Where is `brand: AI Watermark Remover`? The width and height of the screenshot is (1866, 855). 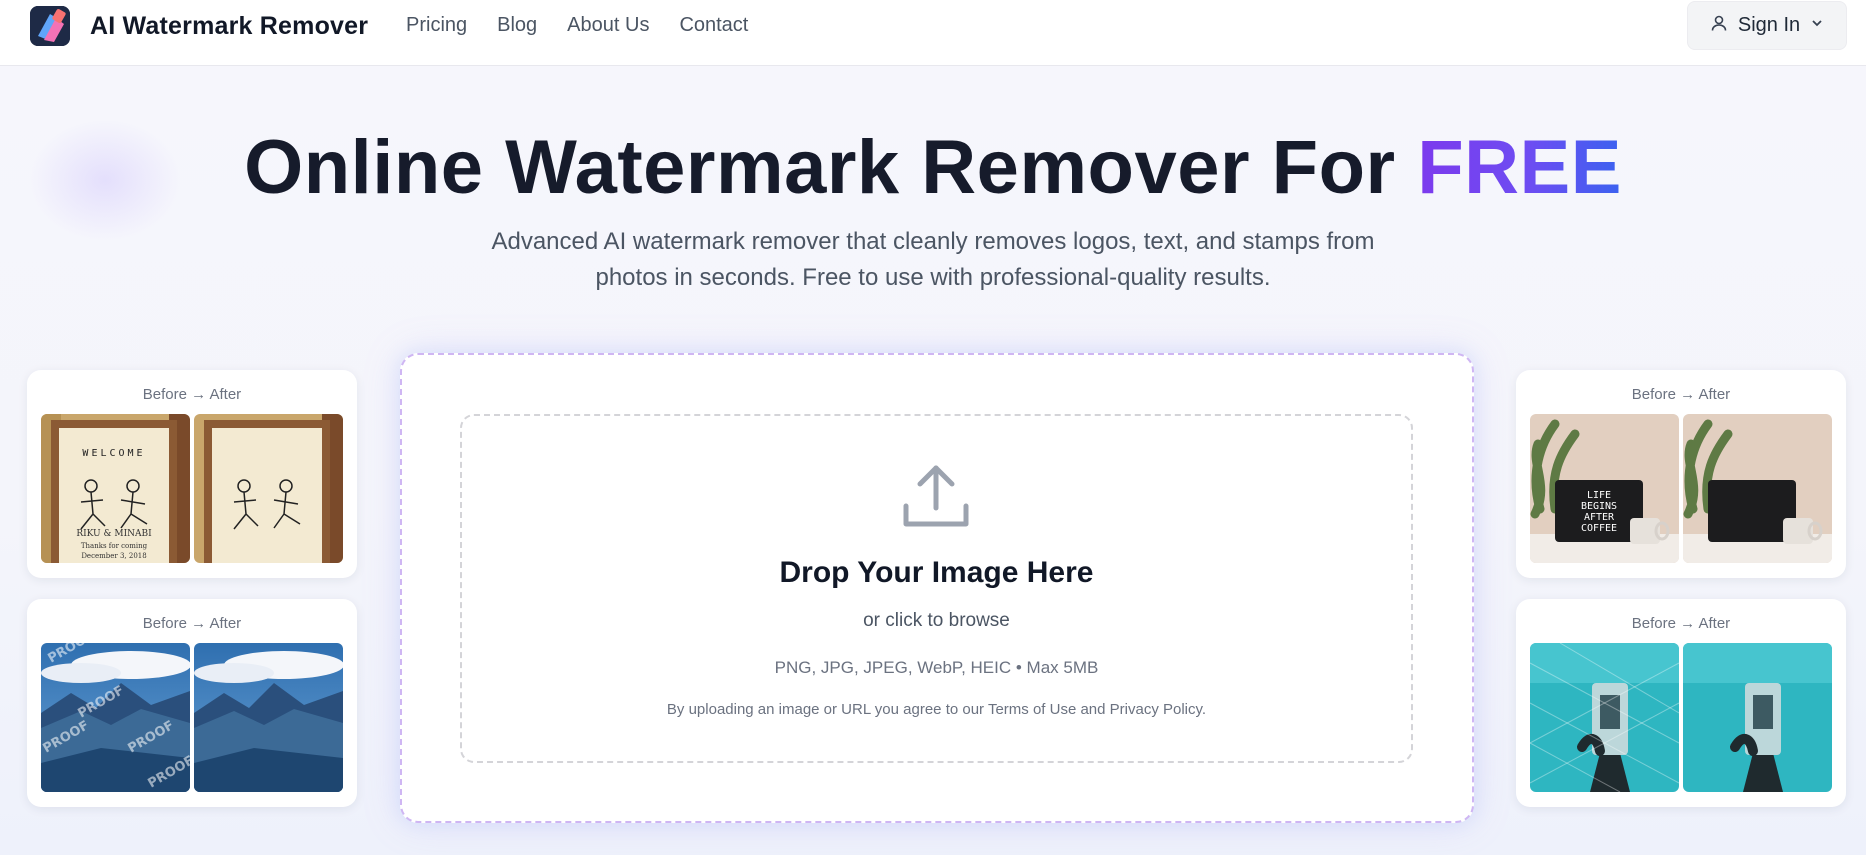 brand: AI Watermark Remover is located at coordinates (199, 26).